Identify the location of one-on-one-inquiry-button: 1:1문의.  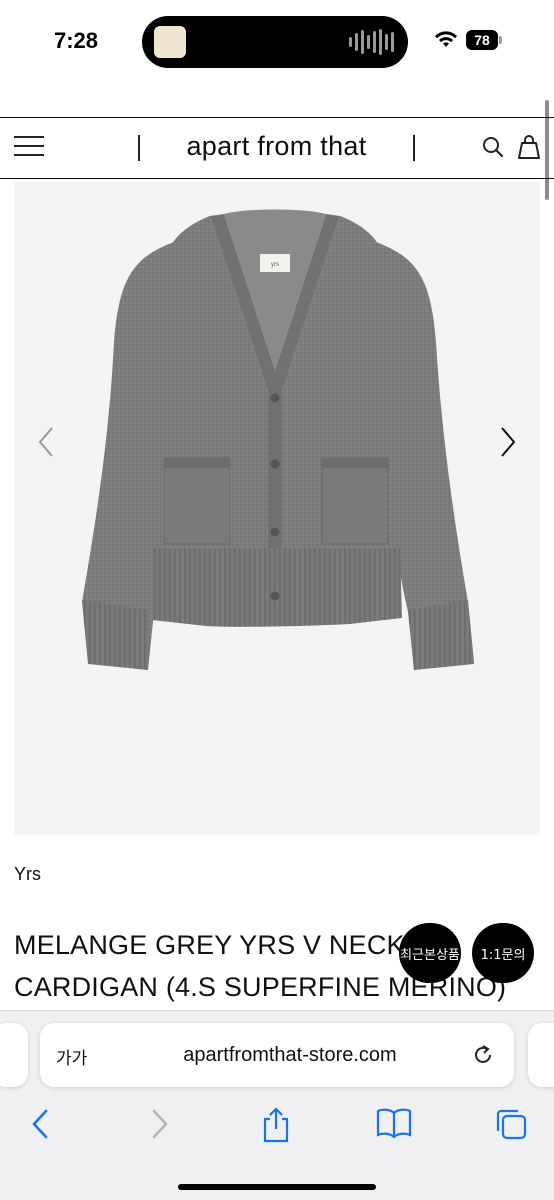
(503, 953).